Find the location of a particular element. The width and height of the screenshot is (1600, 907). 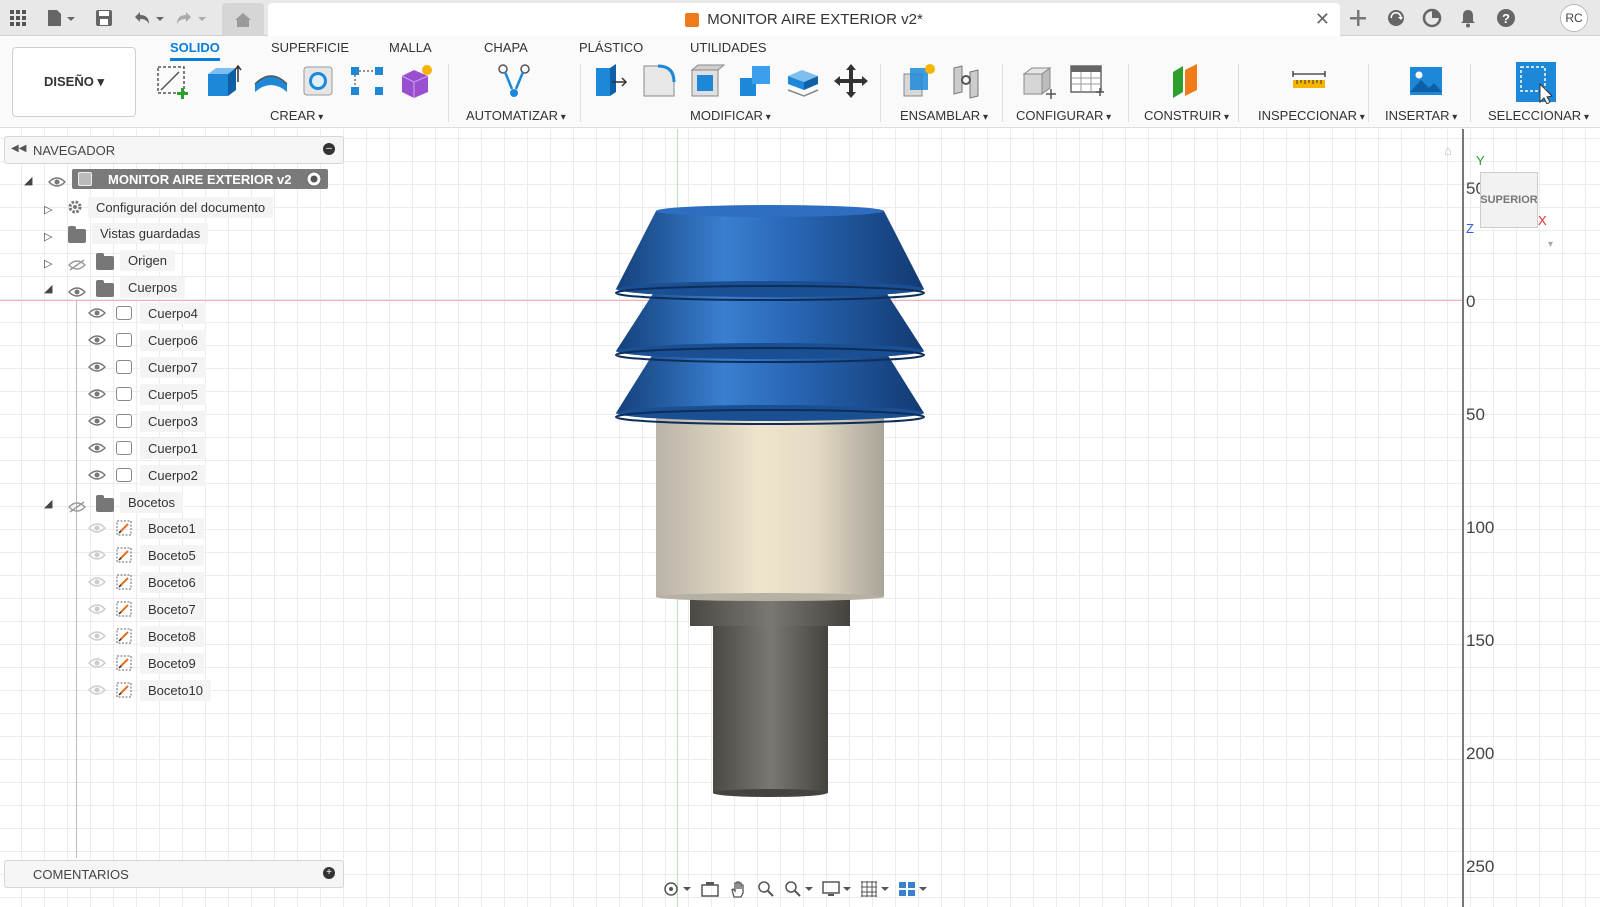

tree-item-sketches: Bocetos is located at coordinates (151, 502).